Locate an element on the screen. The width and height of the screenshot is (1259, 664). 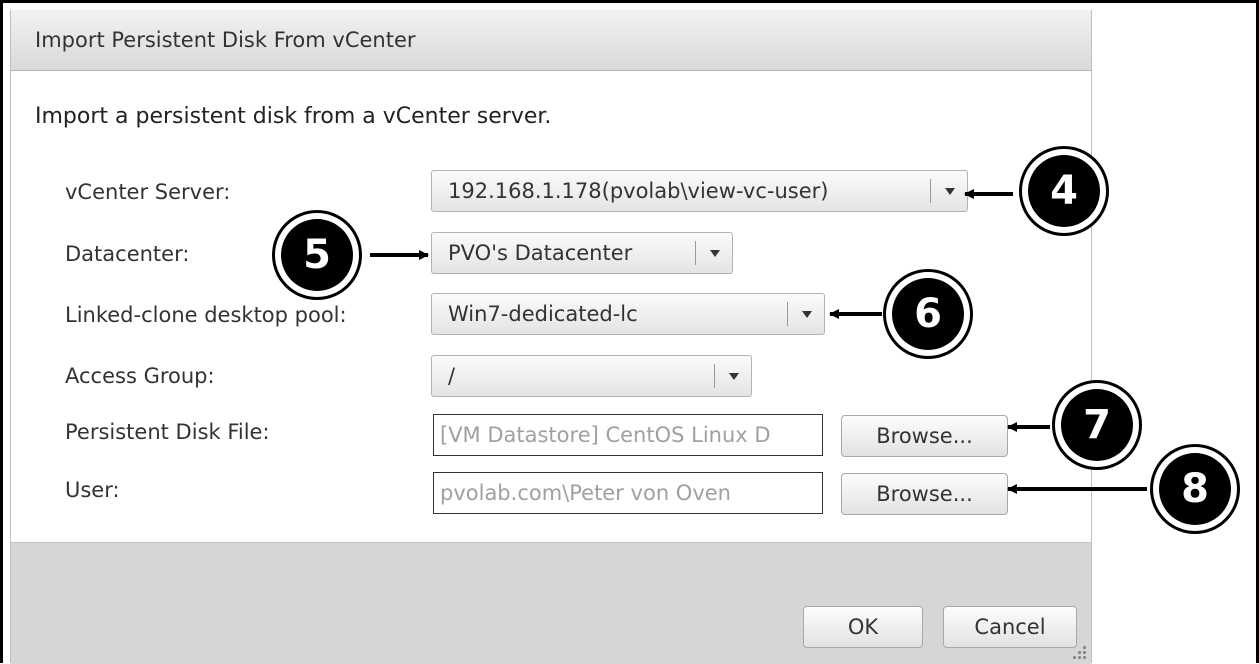
callout-5-number: 5 is located at coordinates (317, 255).